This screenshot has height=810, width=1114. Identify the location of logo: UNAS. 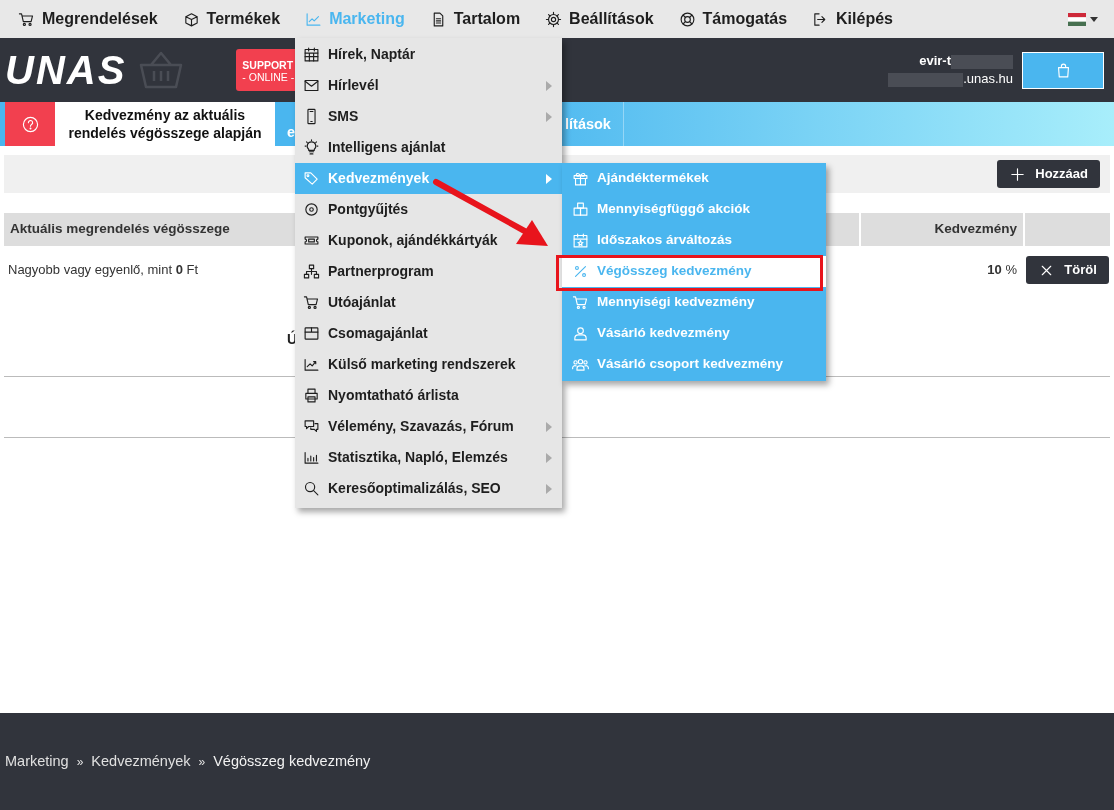
(66, 70).